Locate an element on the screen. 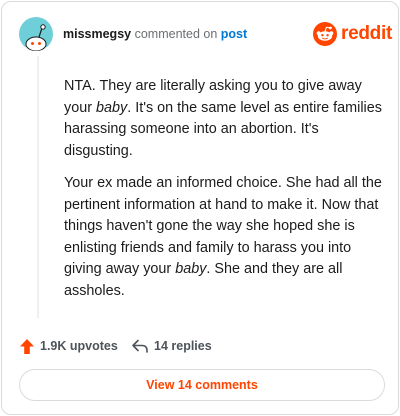 The width and height of the screenshot is (400, 416). reply-button: 14 replies is located at coordinates (171, 346).